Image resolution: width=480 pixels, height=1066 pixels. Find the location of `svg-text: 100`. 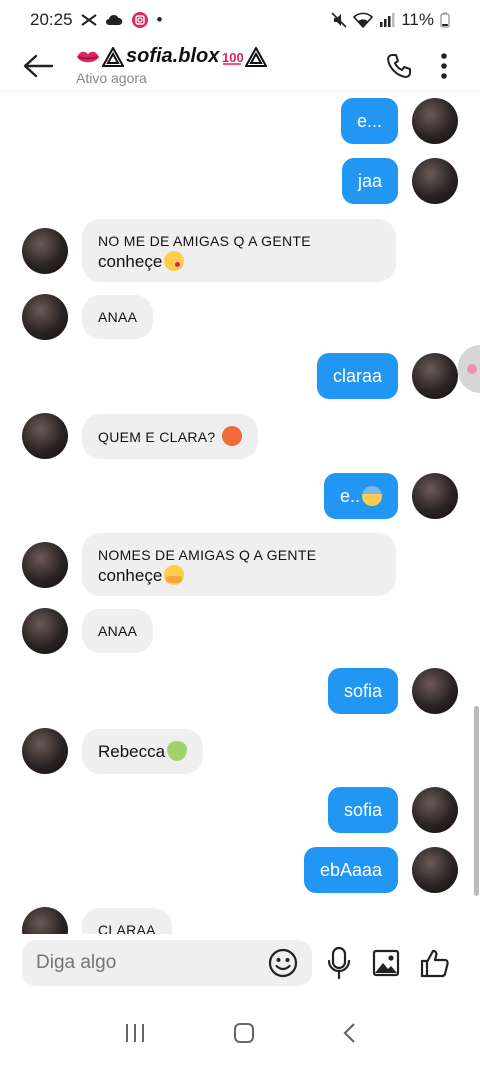

svg-text: 100 is located at coordinates (232, 57).